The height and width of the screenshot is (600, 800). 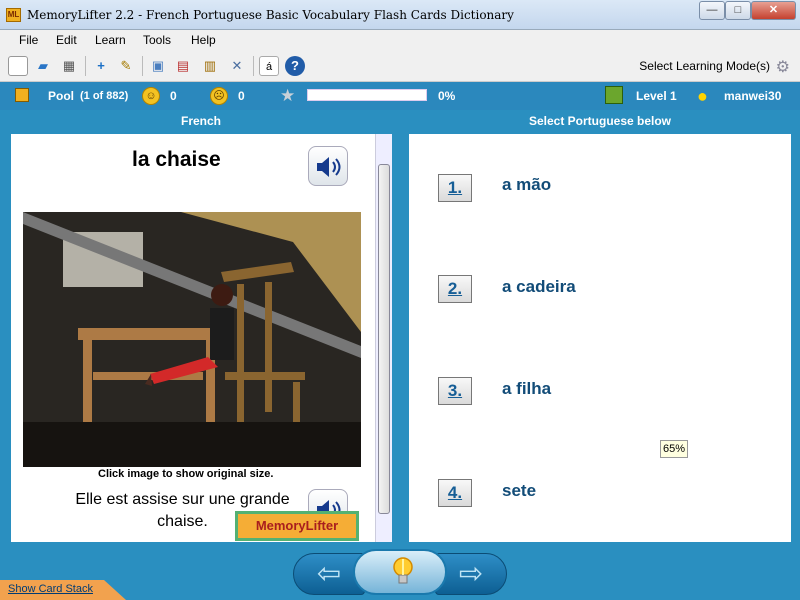 What do you see at coordinates (241, 96) in the screenshot?
I see `wrong-count: 0` at bounding box center [241, 96].